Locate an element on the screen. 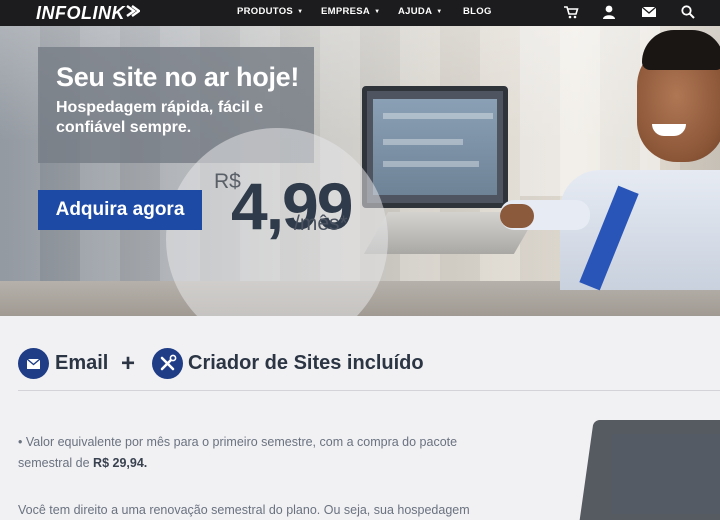  person-hair is located at coordinates (681, 50).